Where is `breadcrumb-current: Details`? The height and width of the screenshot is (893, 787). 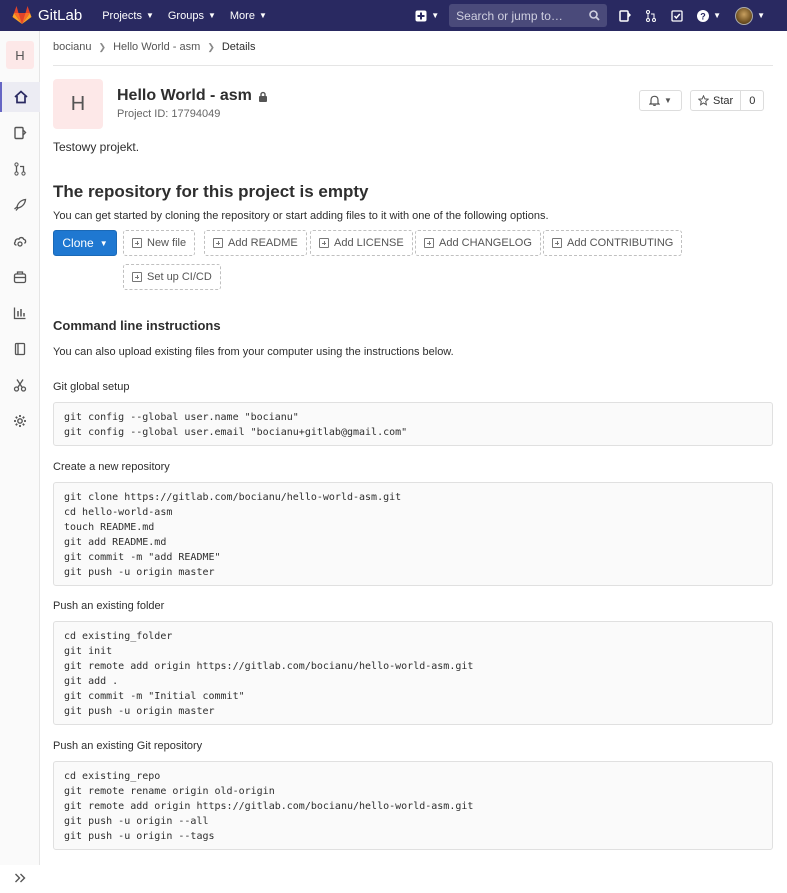
breadcrumb-current: Details is located at coordinates (239, 47).